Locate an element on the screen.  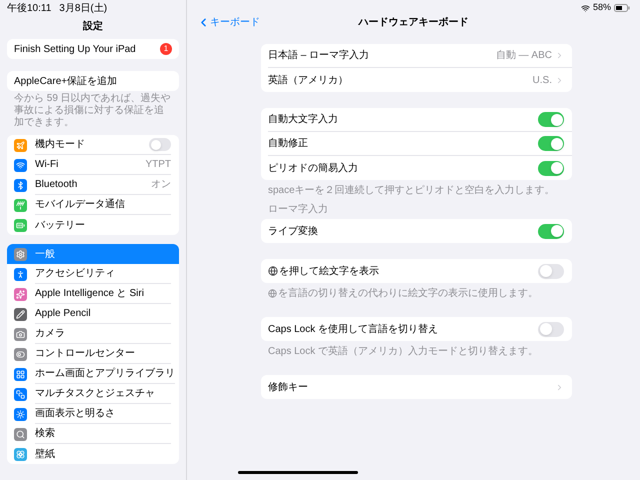
sidebar-item: Apple Intelligence と Siri is located at coordinates (93, 294).